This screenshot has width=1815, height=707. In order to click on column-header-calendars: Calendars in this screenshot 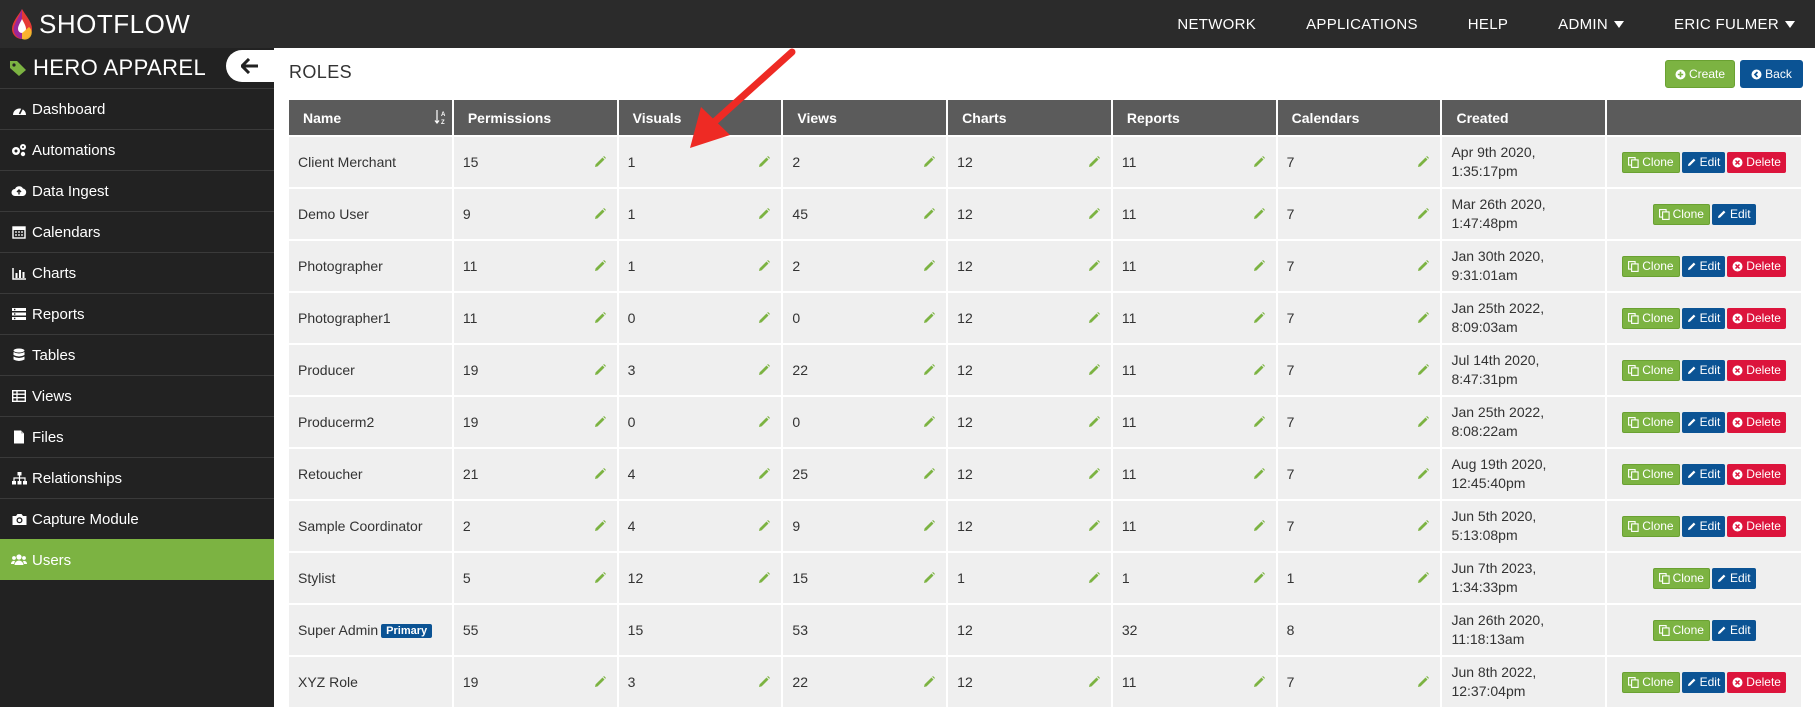, I will do `click(1359, 117)`.